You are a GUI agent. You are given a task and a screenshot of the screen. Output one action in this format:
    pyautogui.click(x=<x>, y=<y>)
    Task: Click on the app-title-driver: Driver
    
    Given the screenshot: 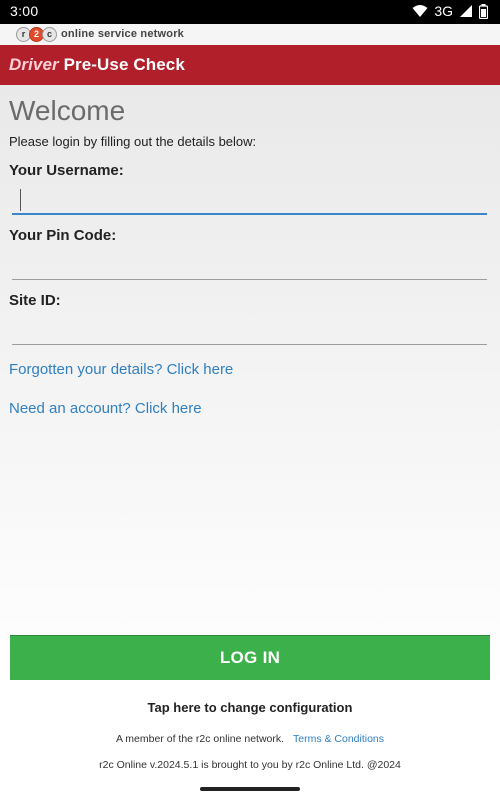 What is the action you would take?
    pyautogui.click(x=34, y=64)
    